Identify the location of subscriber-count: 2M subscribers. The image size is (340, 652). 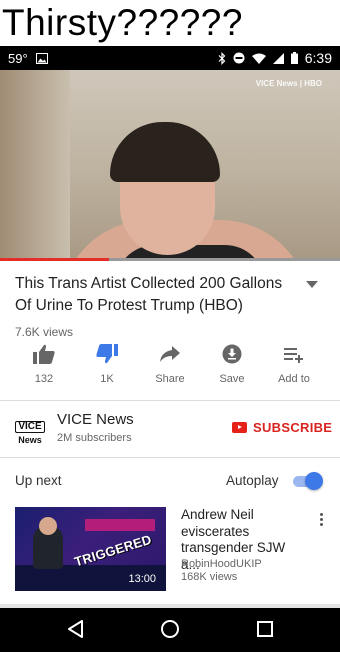
(94, 438).